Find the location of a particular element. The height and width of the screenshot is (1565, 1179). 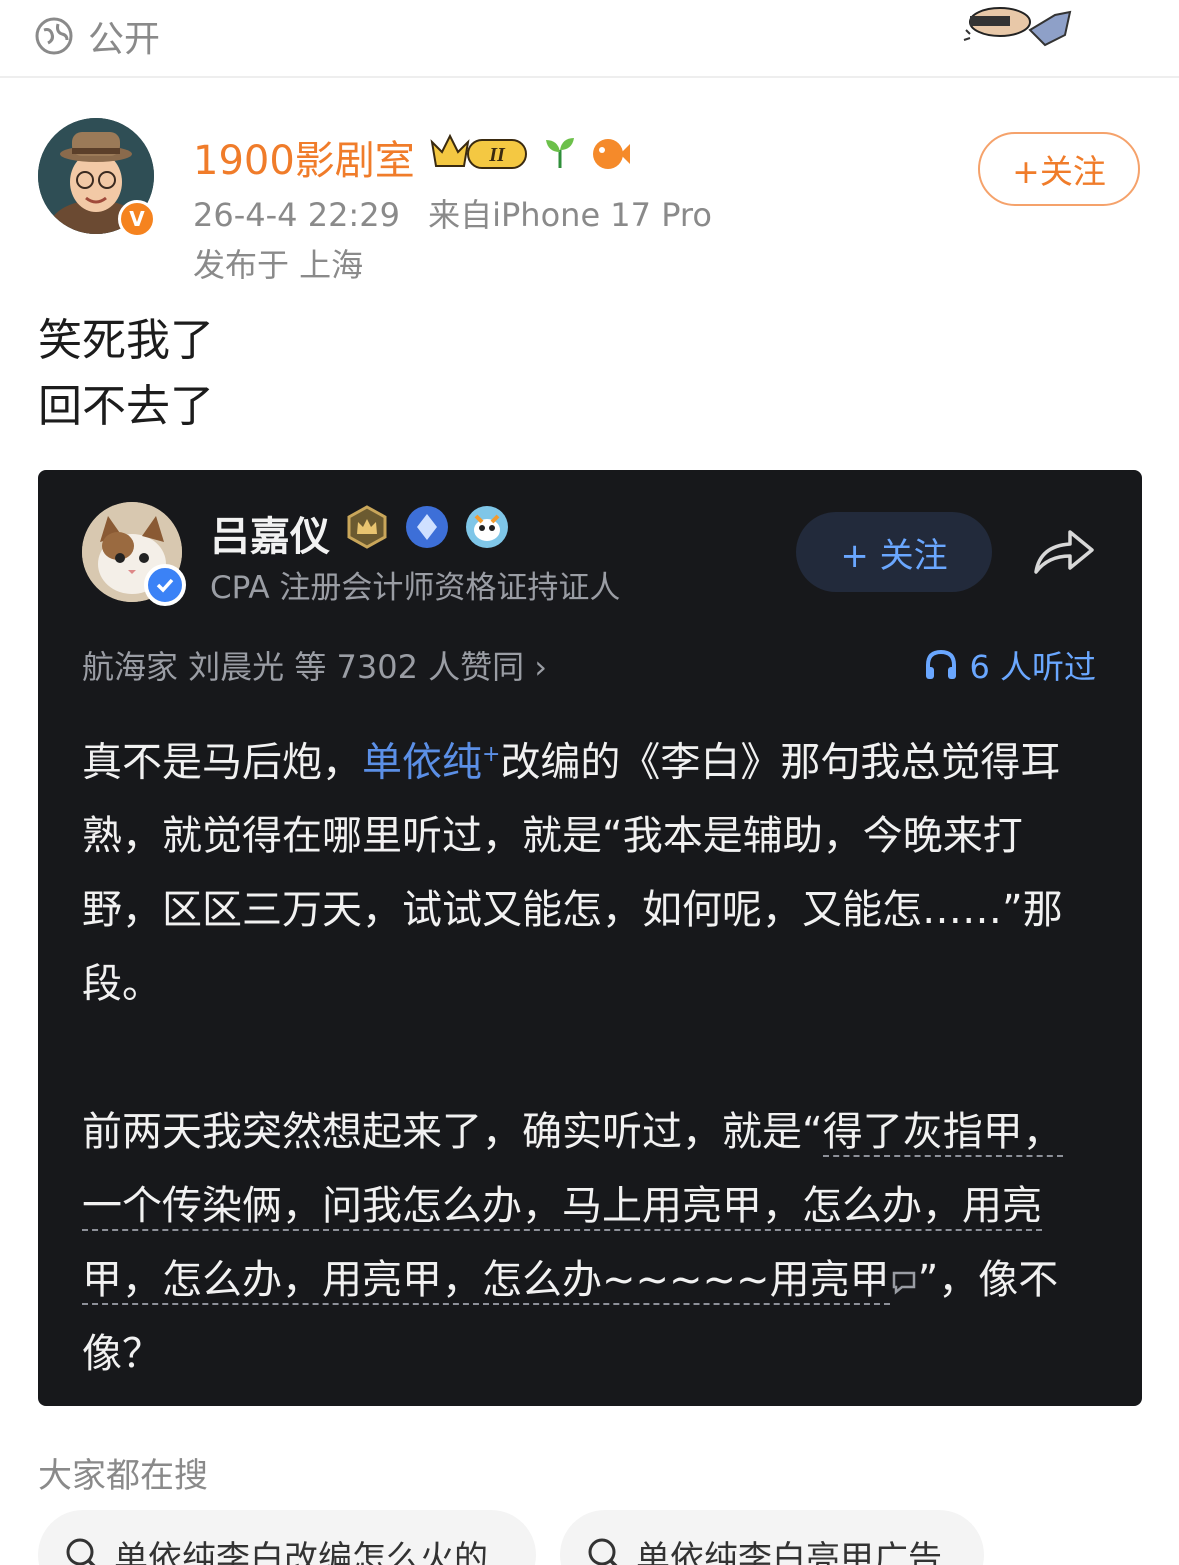

answer-p1-start: 真不是马后炮， is located at coordinates (222, 762).